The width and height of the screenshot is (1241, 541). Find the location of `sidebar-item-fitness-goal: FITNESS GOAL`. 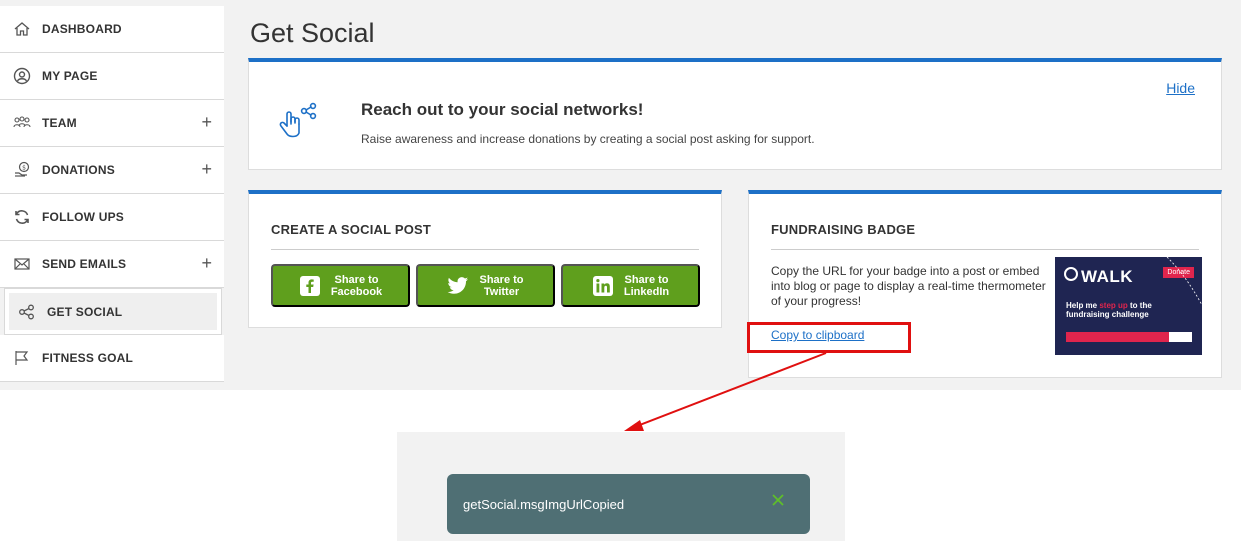

sidebar-item-fitness-goal: FITNESS GOAL is located at coordinates (112, 358).